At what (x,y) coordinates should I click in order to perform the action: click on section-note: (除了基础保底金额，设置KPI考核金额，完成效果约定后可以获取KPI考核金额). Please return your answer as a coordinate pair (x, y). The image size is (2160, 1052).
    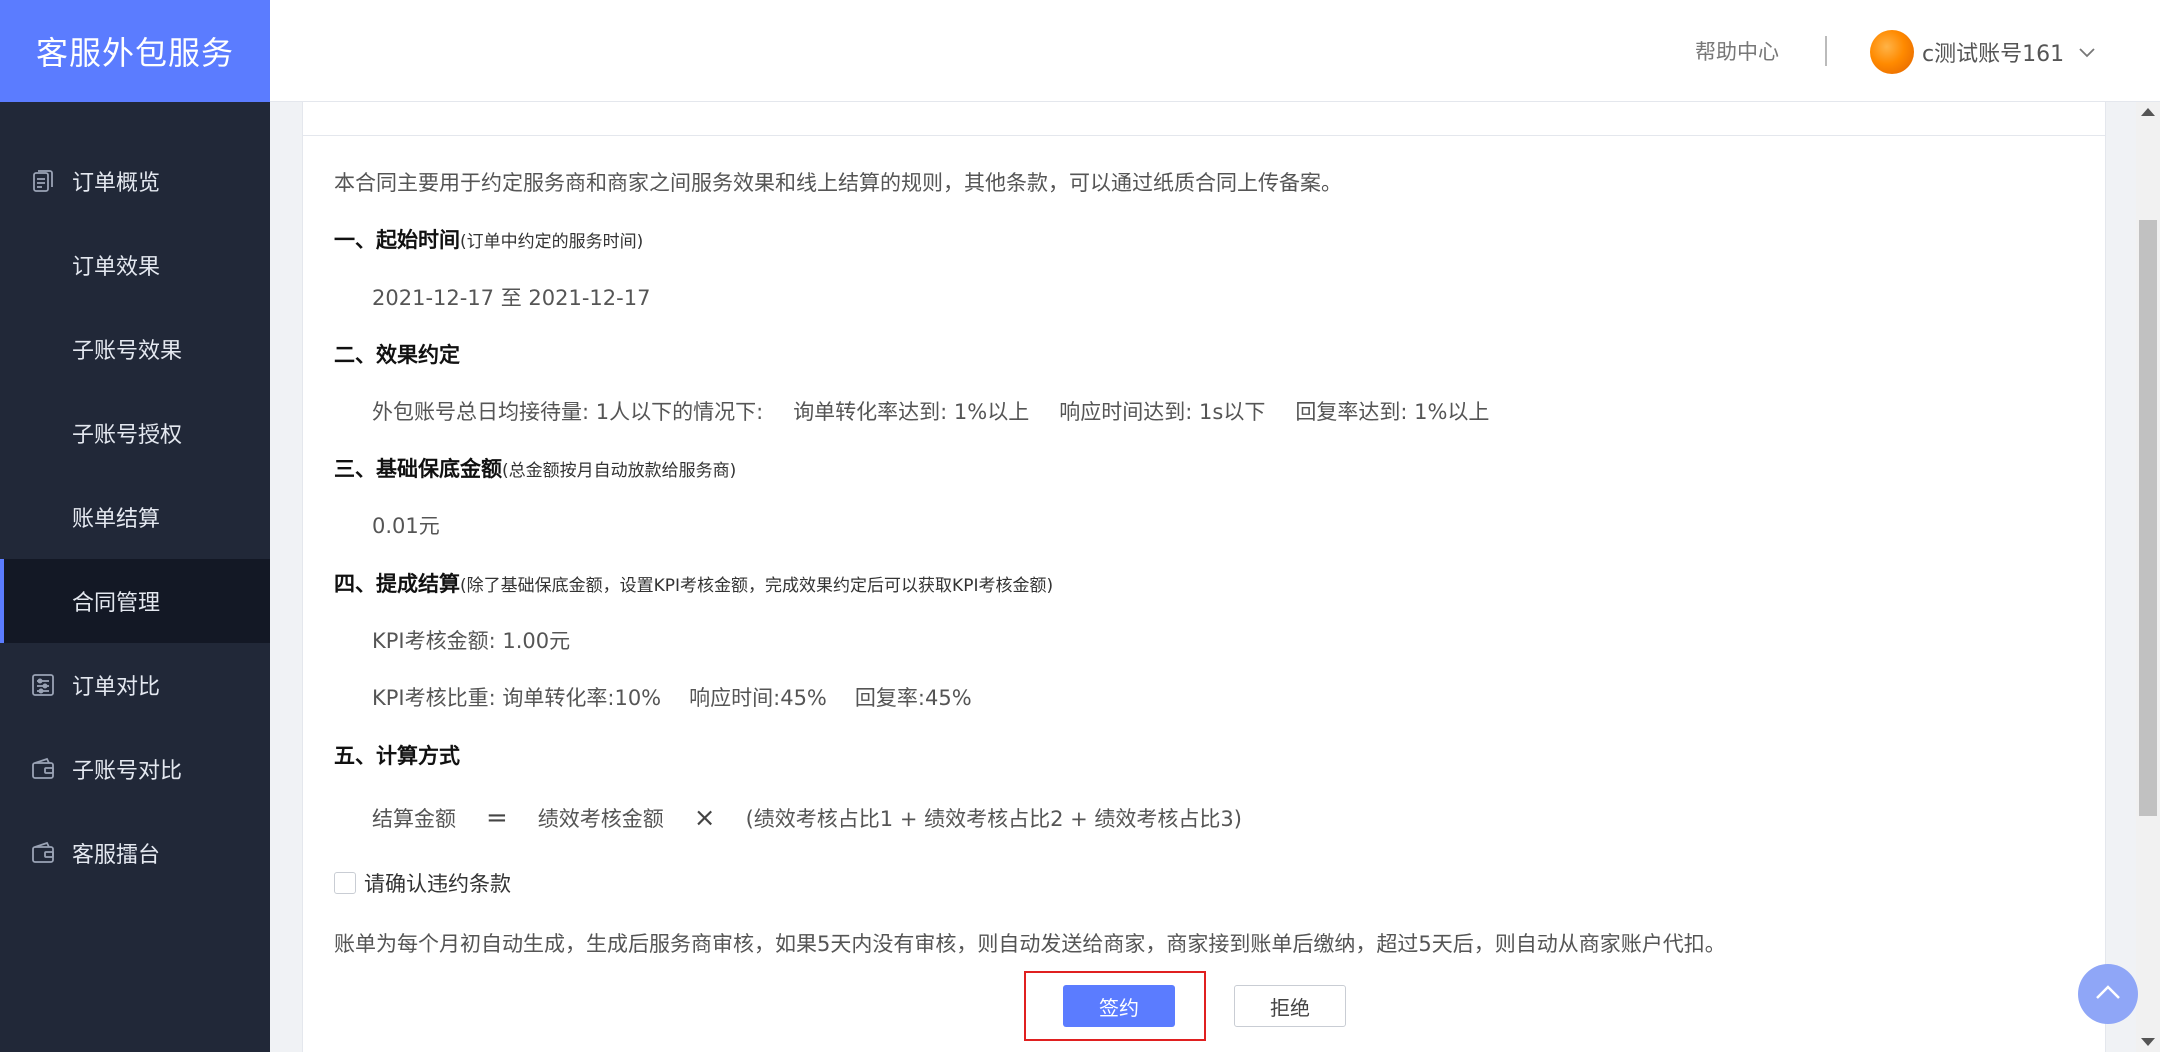
    Looking at the image, I should click on (757, 586).